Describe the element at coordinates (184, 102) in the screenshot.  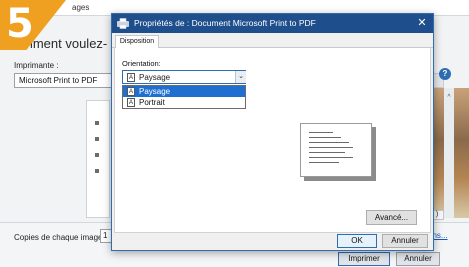
I see `option-portrait: A Portrait` at that location.